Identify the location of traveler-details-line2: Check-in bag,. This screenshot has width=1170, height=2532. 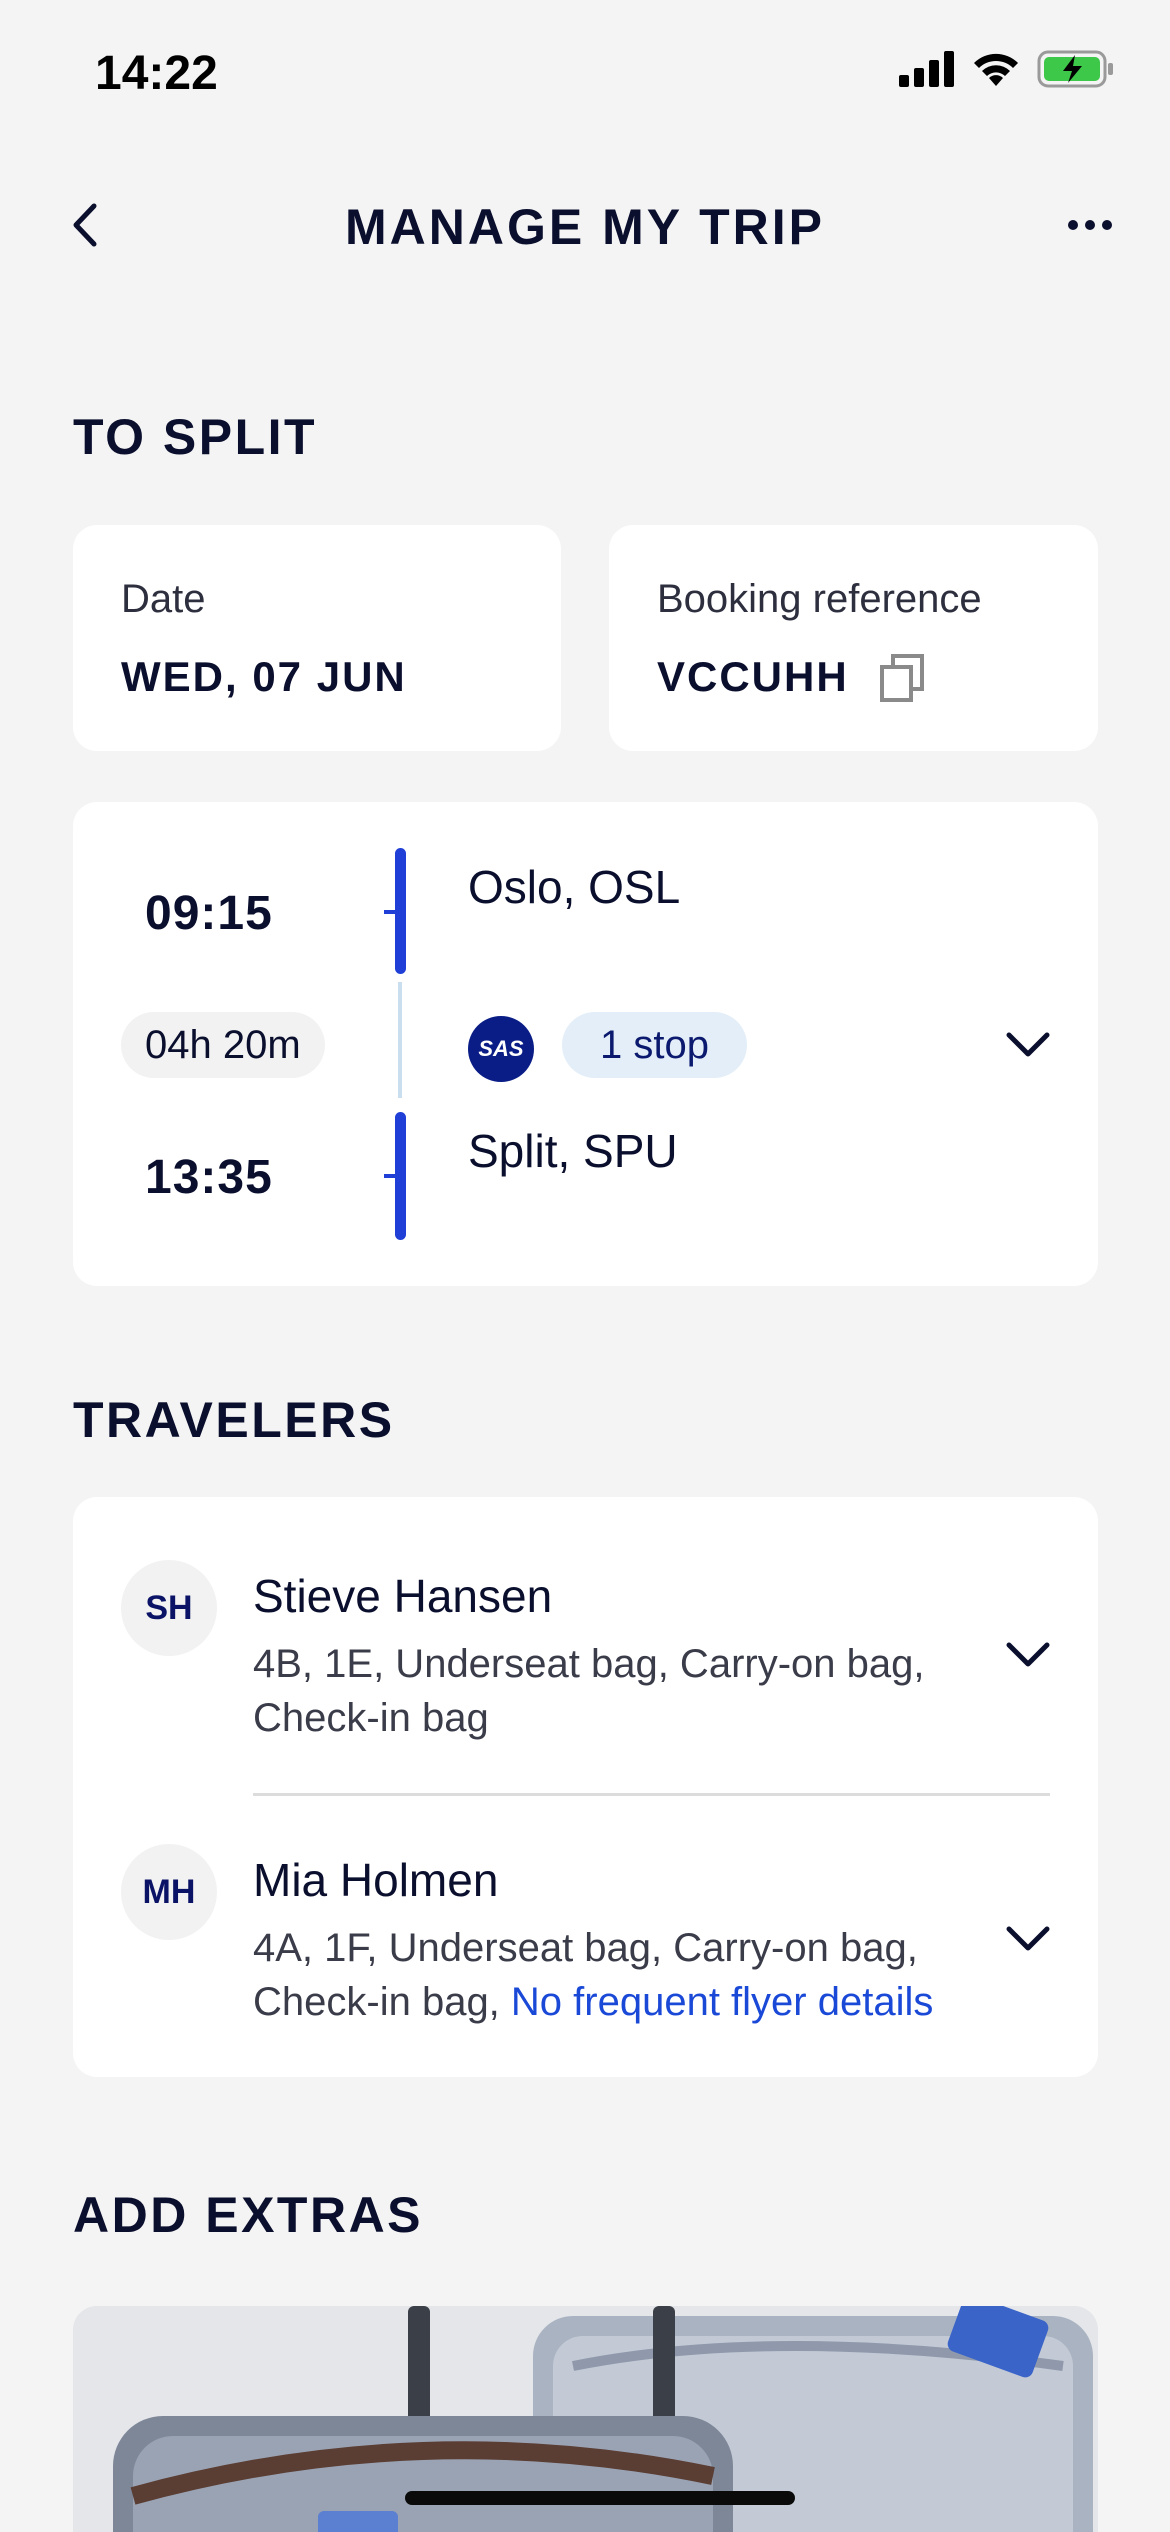
(382, 2002).